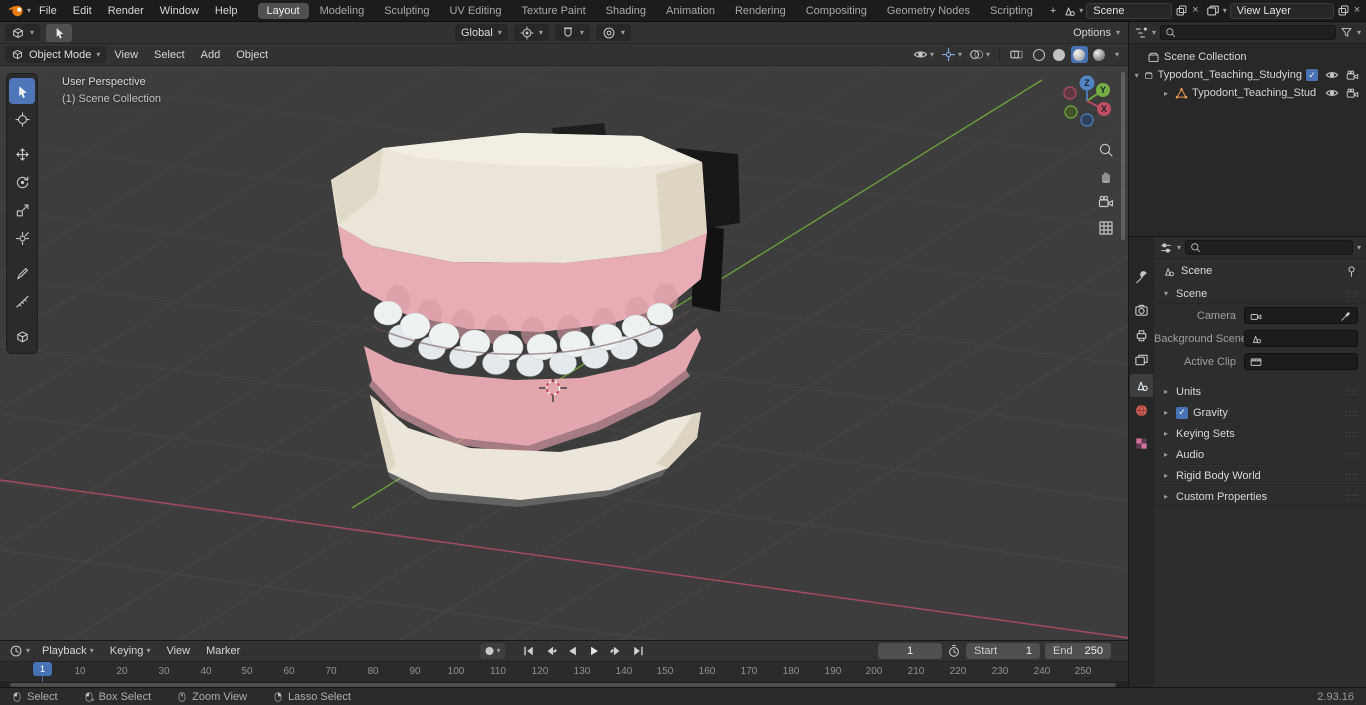 The image size is (1366, 705). I want to click on menu-window: Window, so click(179, 10).